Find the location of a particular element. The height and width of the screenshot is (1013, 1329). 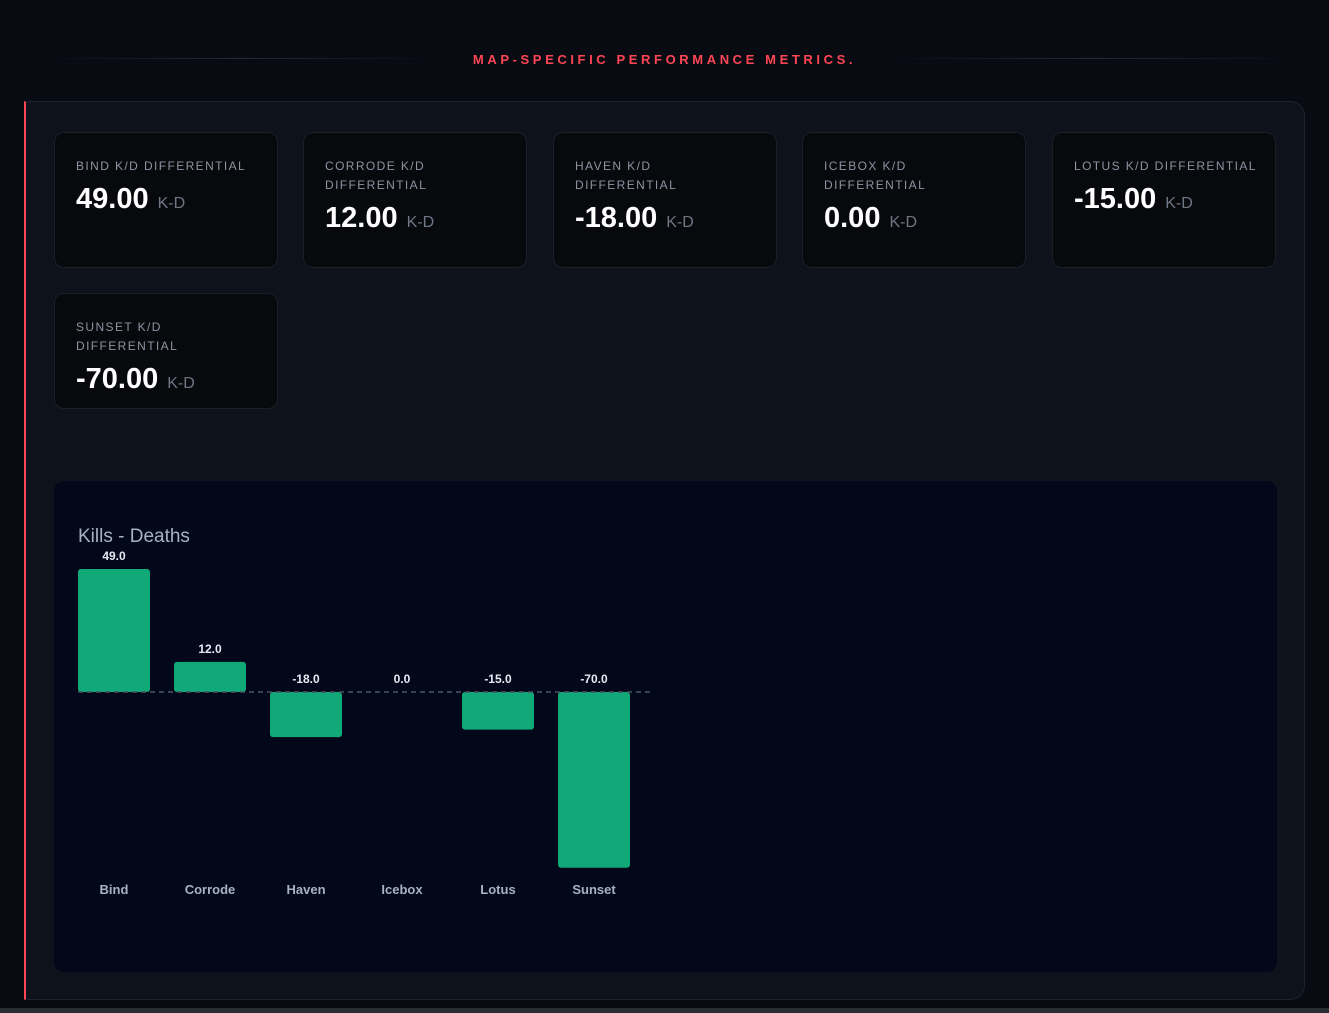

bar-haven is located at coordinates (306, 715).